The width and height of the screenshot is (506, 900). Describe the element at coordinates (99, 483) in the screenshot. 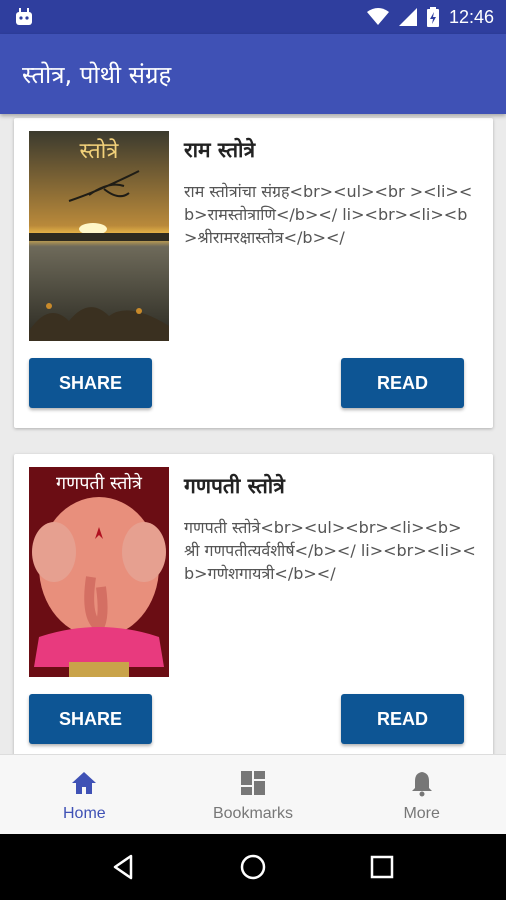

I see `thumbnail-text: गणपती स्तोत्रे` at that location.